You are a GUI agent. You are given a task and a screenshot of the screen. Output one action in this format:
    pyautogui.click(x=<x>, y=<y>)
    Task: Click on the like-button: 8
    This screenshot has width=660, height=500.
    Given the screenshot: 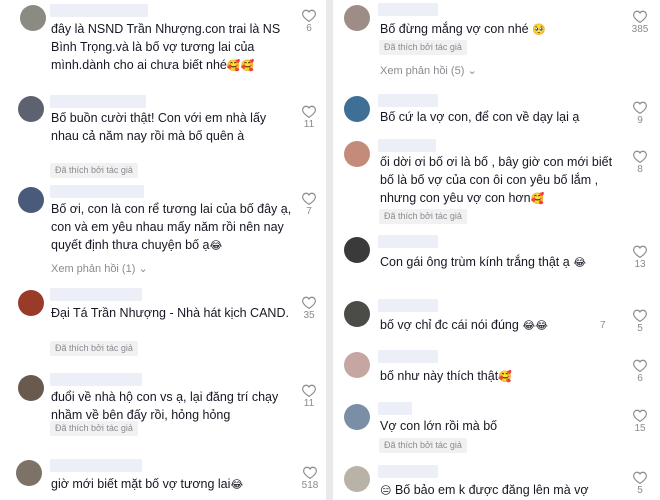 What is the action you would take?
    pyautogui.click(x=640, y=163)
    